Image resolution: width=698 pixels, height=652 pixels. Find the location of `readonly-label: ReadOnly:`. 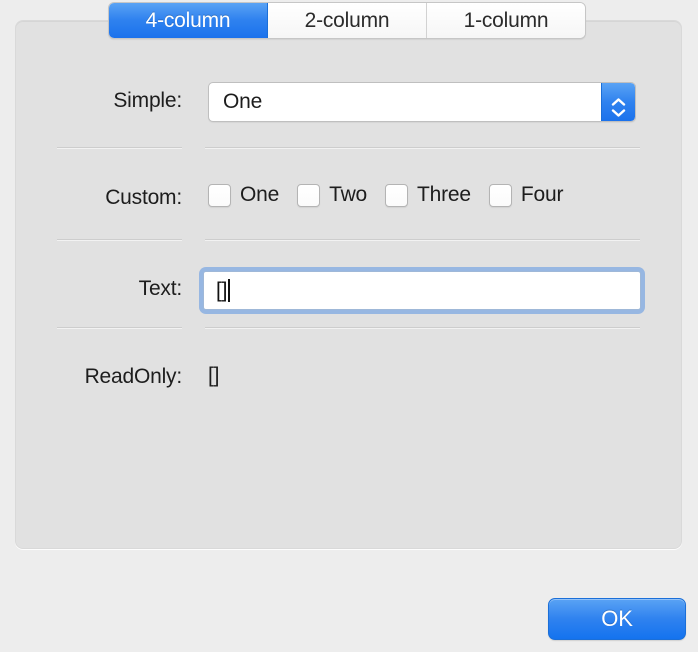

readonly-label: ReadOnly: is located at coordinates (133, 376).